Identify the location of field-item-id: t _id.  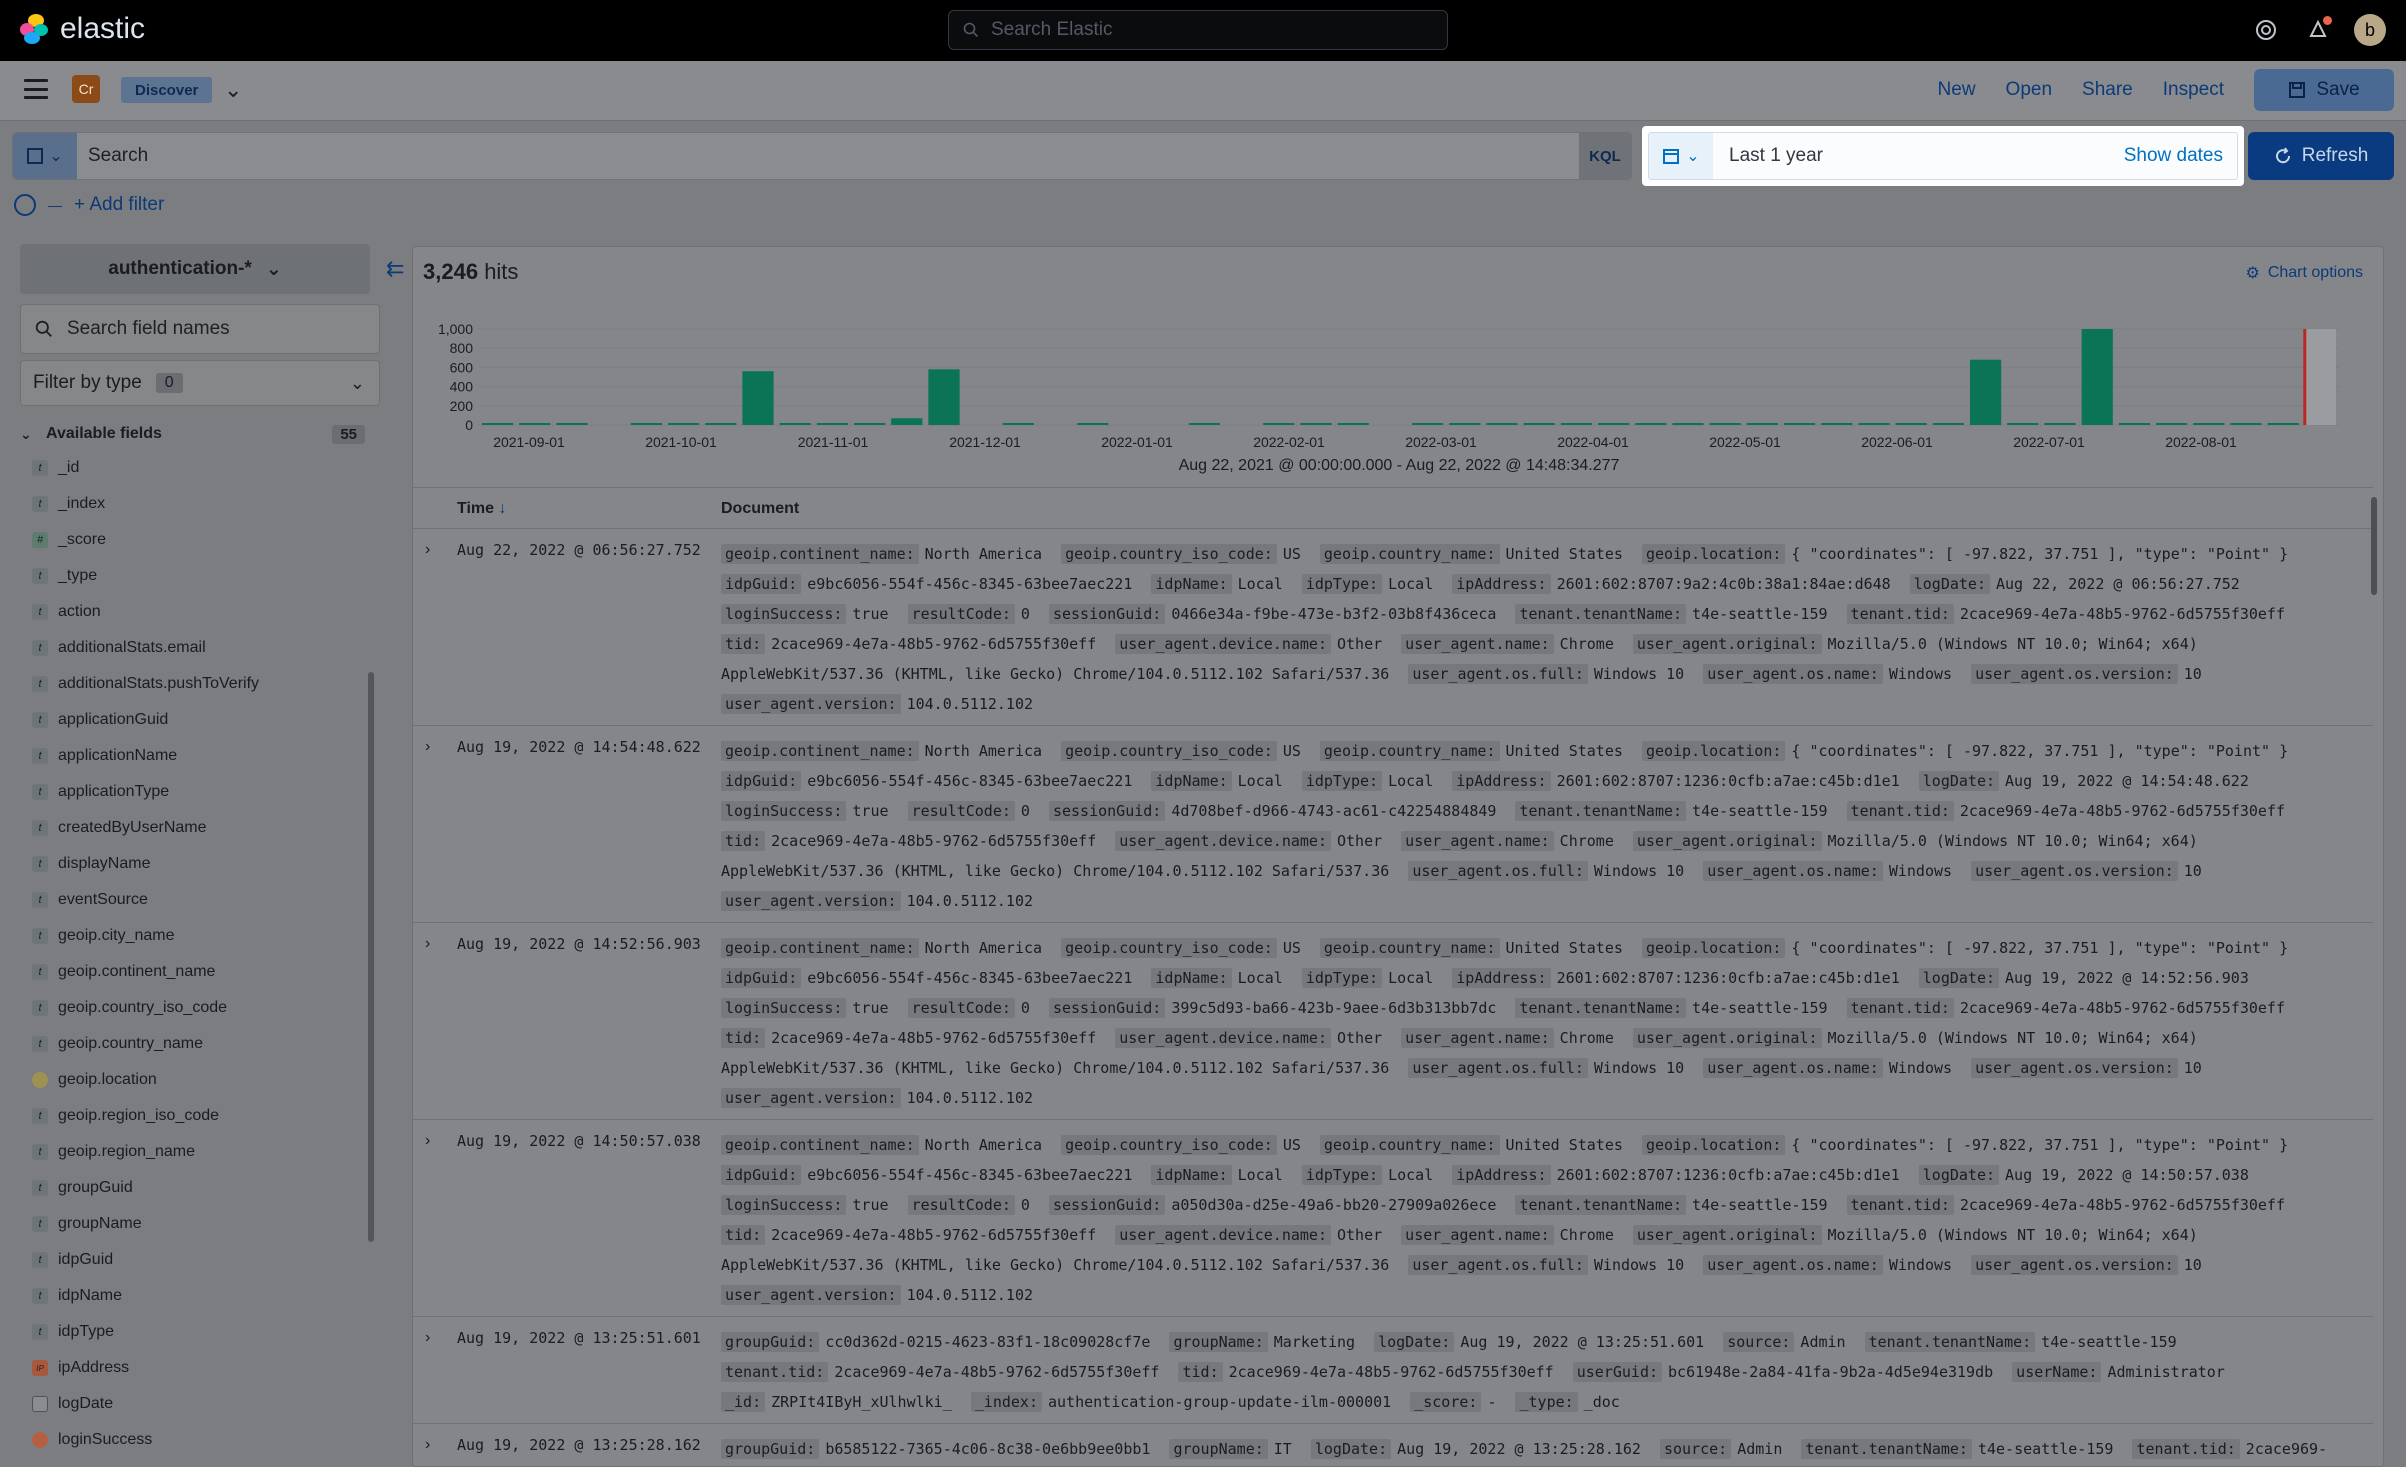
(192, 468).